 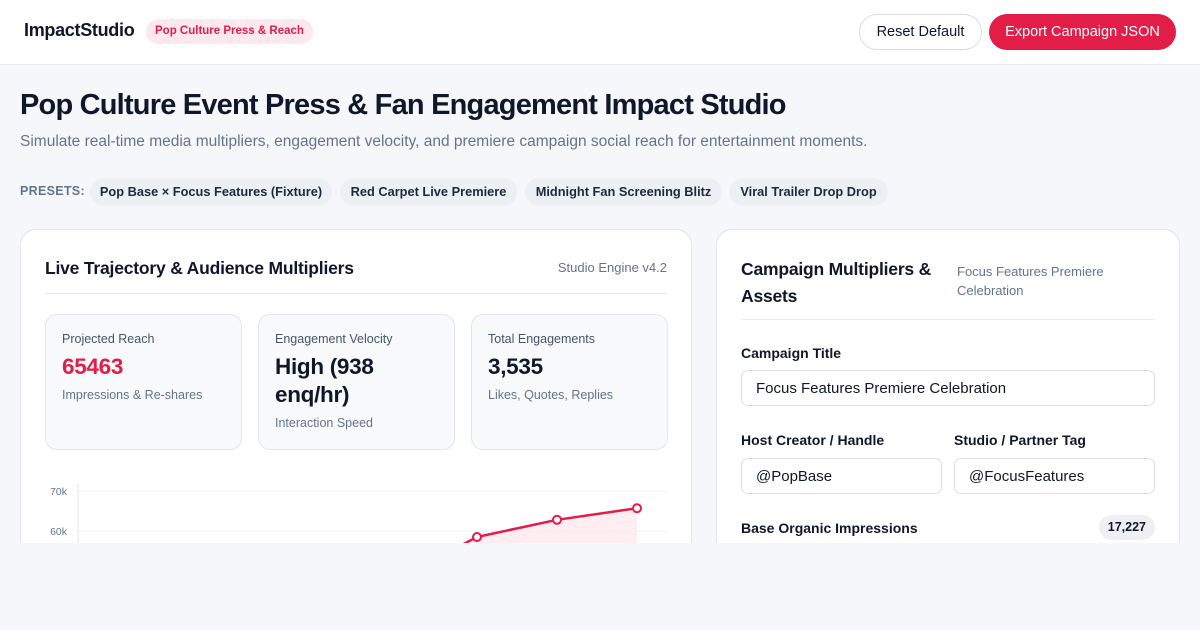 I want to click on presets-label: PRESETS:, so click(x=52, y=191).